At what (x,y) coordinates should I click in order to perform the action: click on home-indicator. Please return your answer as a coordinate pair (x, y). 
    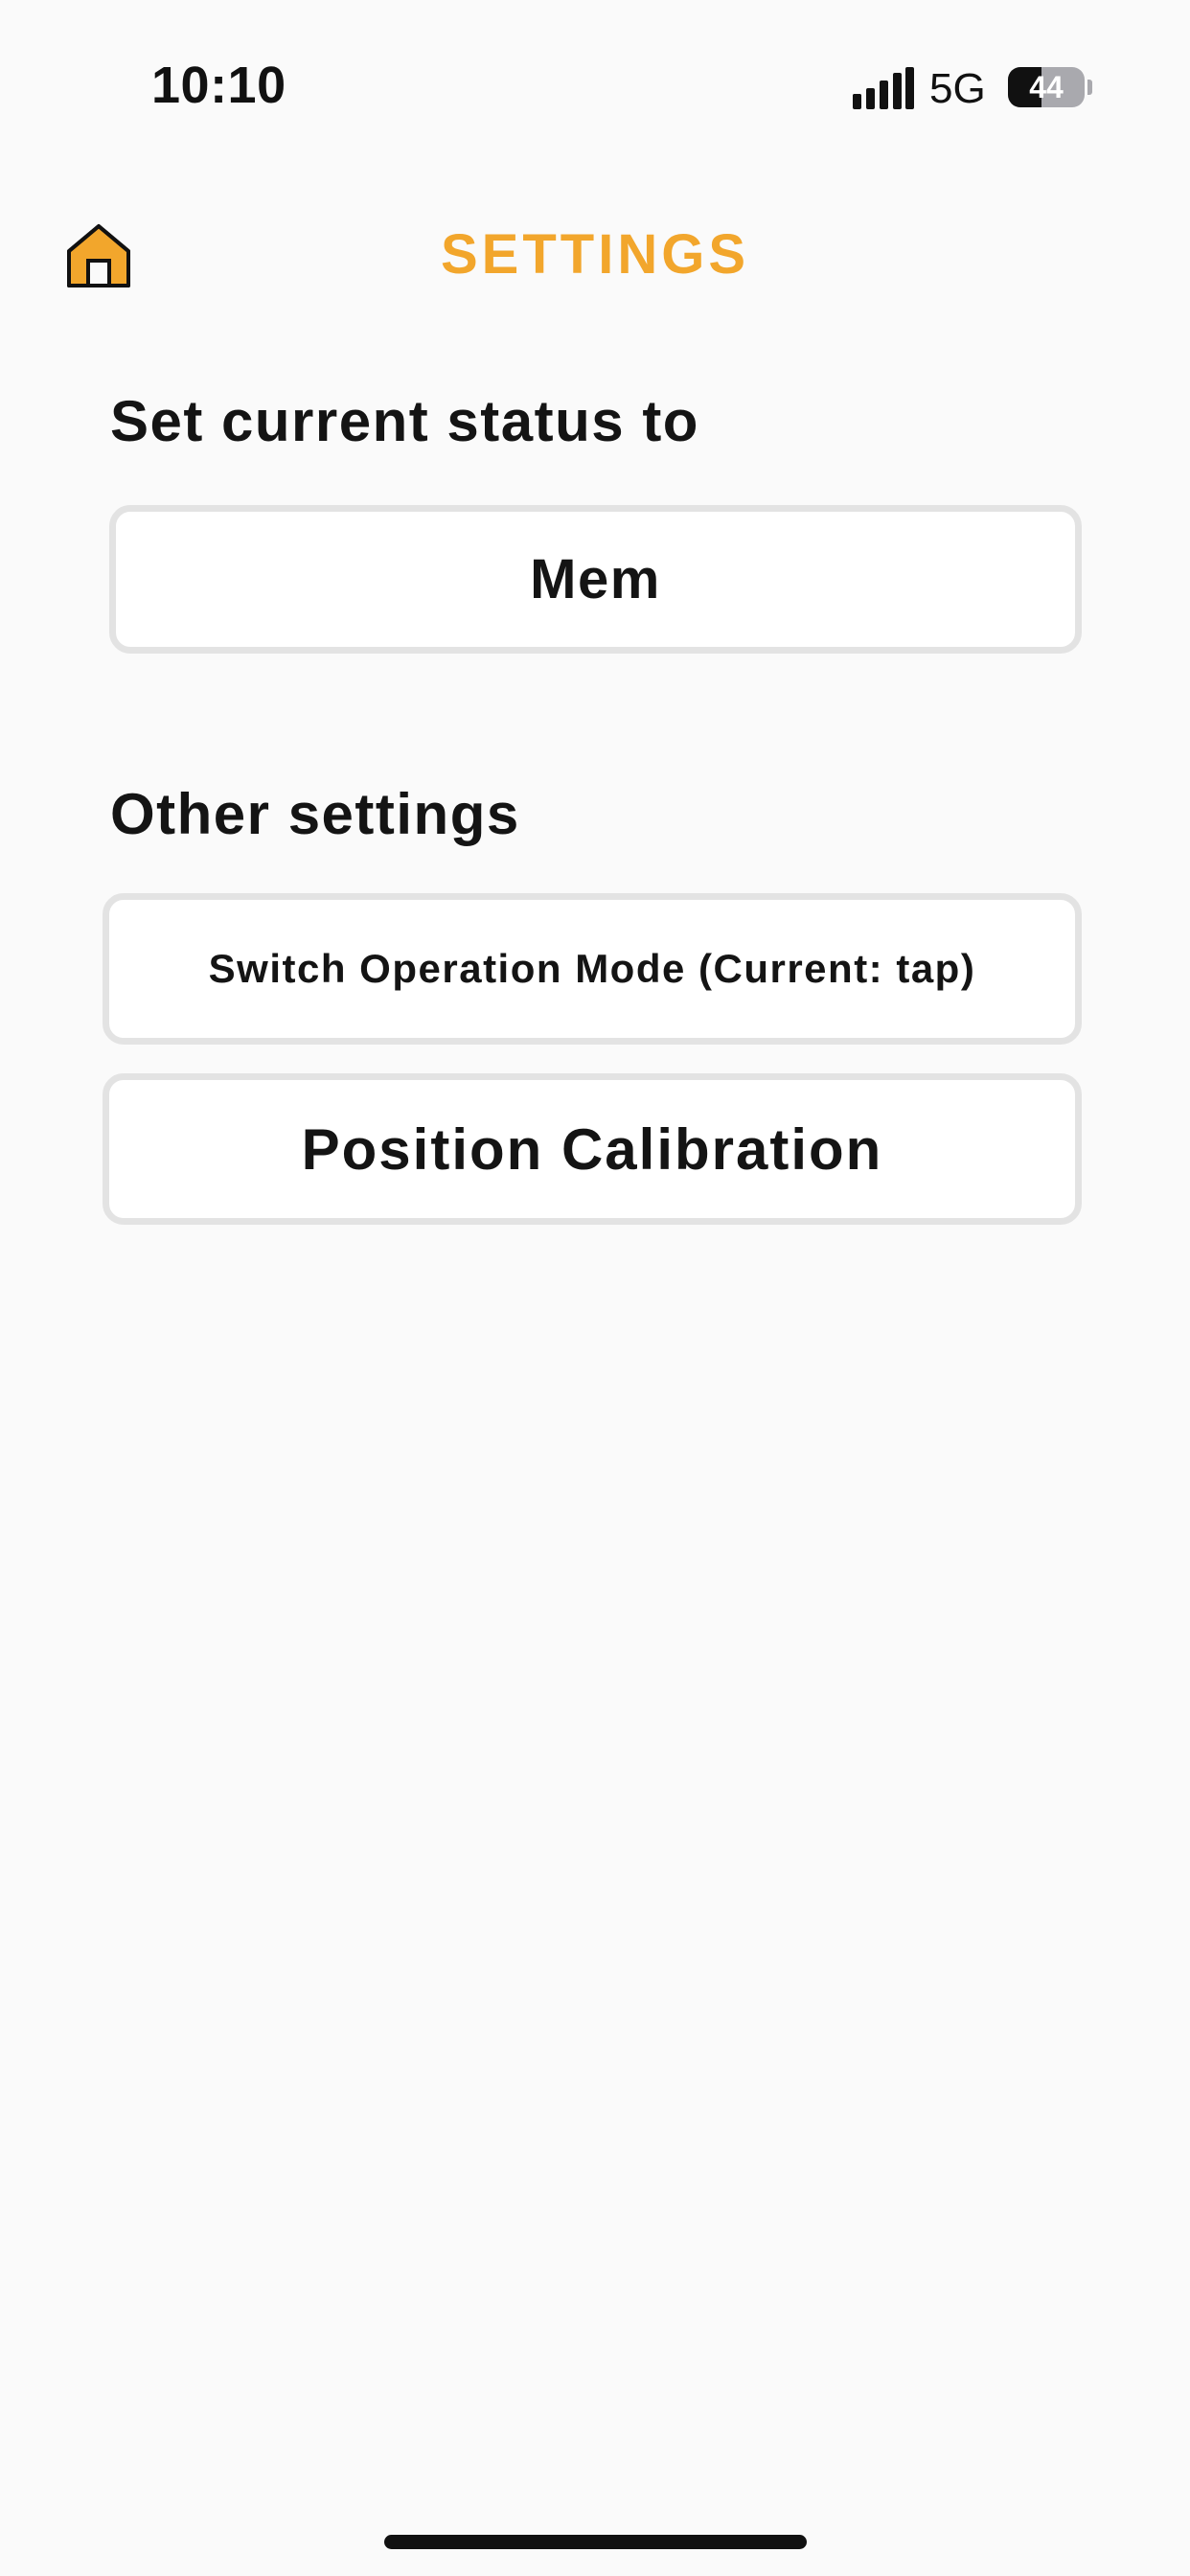
    Looking at the image, I should click on (595, 2542).